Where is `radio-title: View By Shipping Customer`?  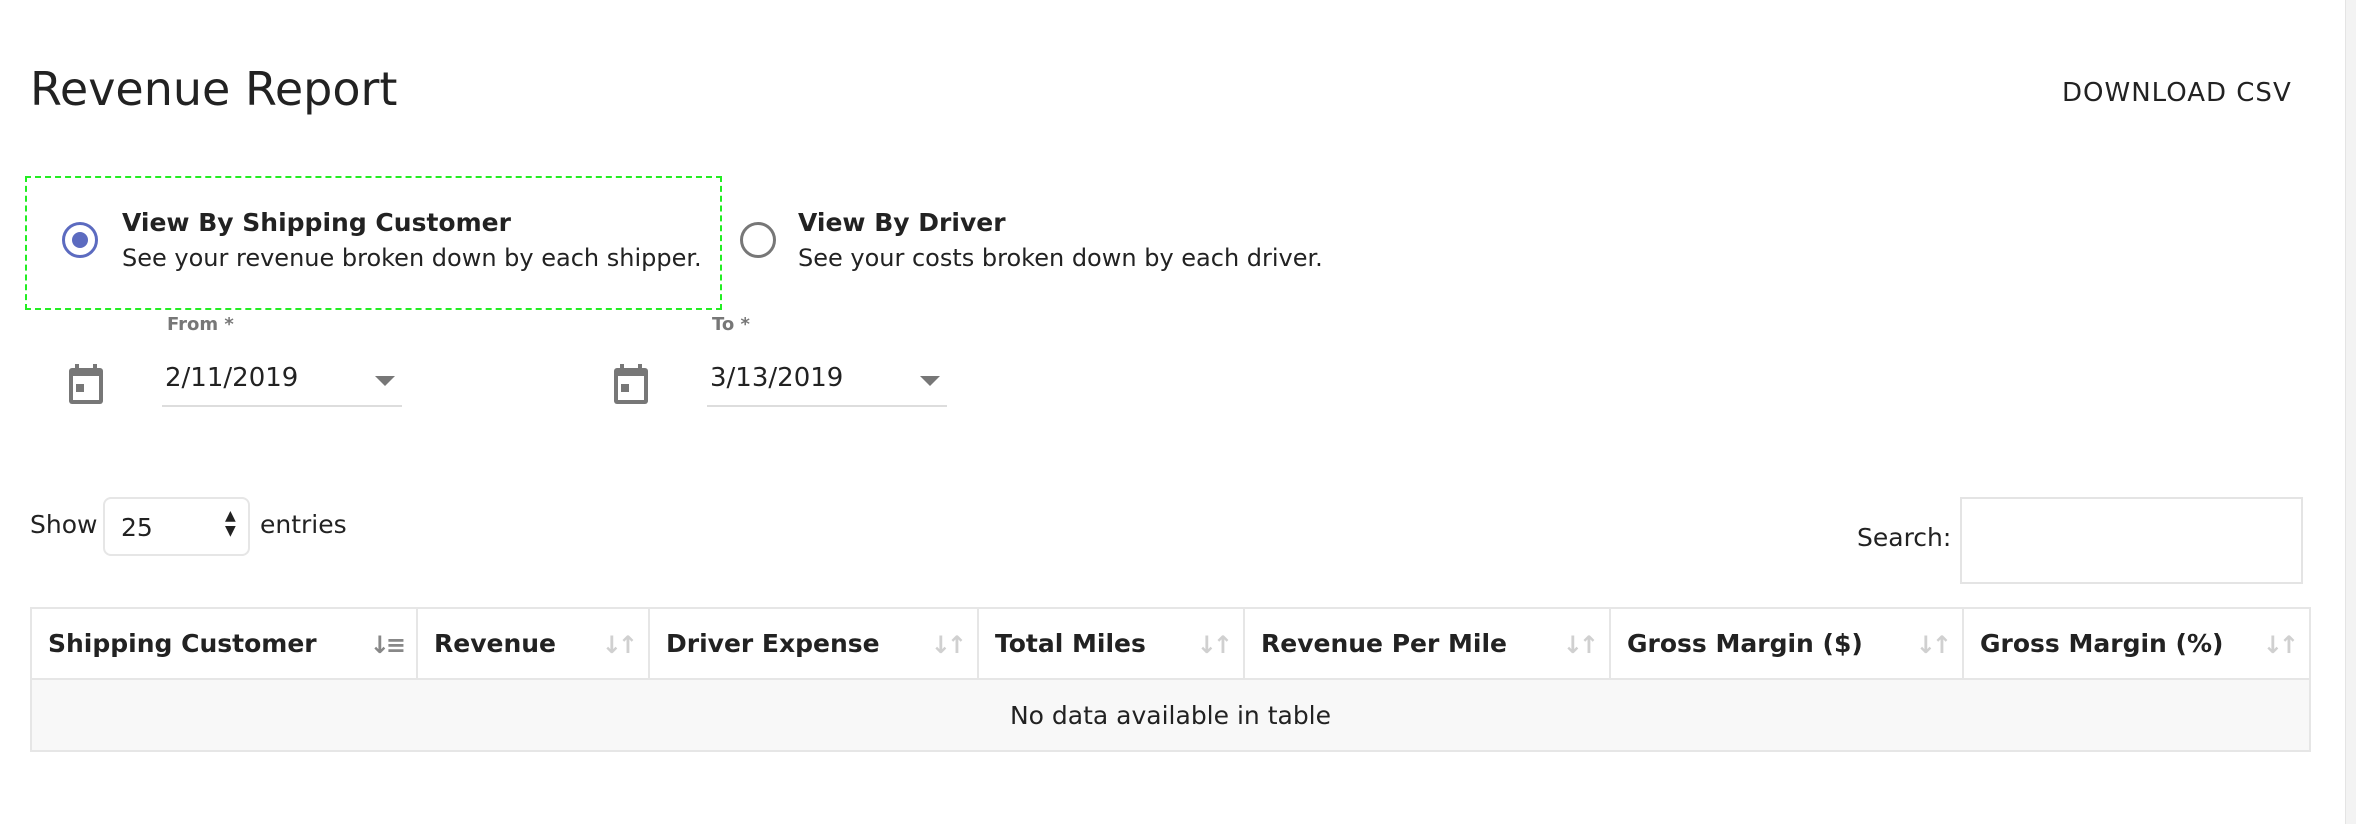 radio-title: View By Shipping Customer is located at coordinates (316, 222).